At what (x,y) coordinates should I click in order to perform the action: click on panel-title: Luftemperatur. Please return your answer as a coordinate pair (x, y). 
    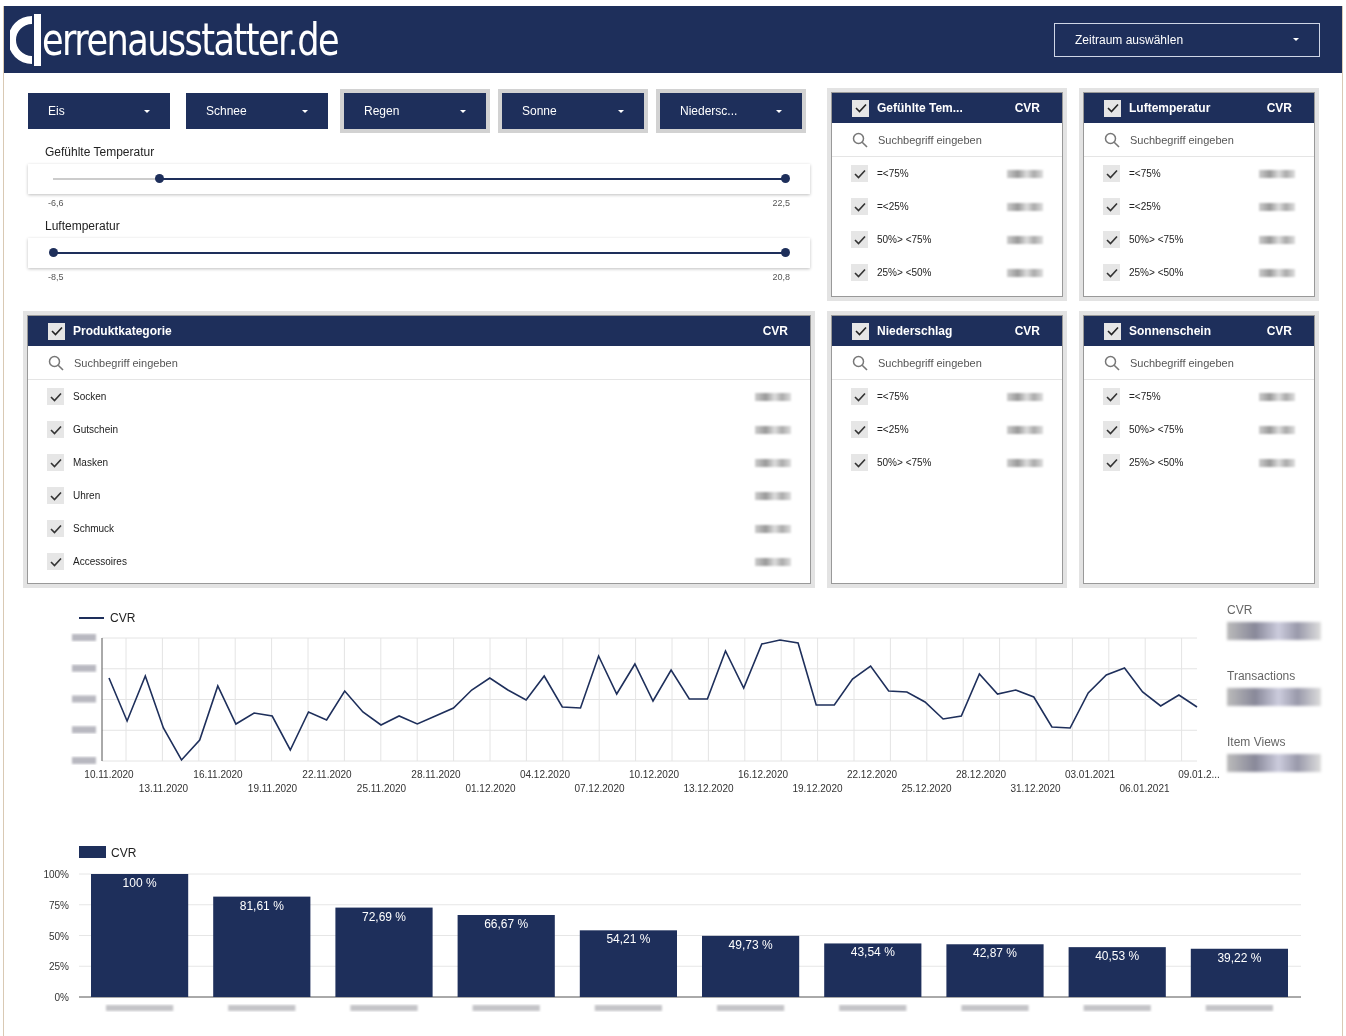
    Looking at the image, I should click on (1170, 108).